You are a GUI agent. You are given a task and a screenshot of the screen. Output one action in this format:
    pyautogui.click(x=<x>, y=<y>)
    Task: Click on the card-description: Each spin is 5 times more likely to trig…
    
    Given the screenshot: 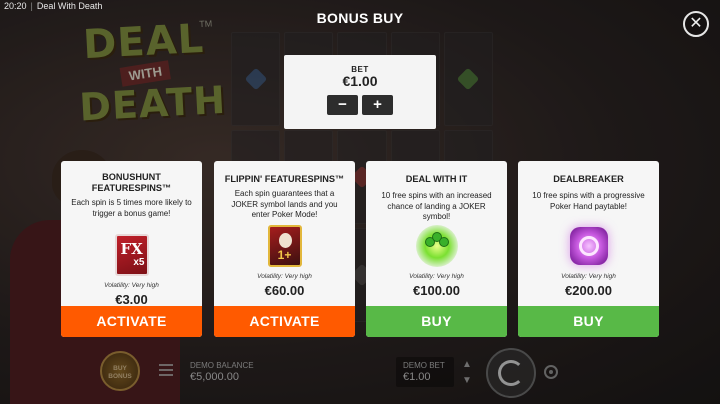 What is the action you would take?
    pyautogui.click(x=131, y=208)
    